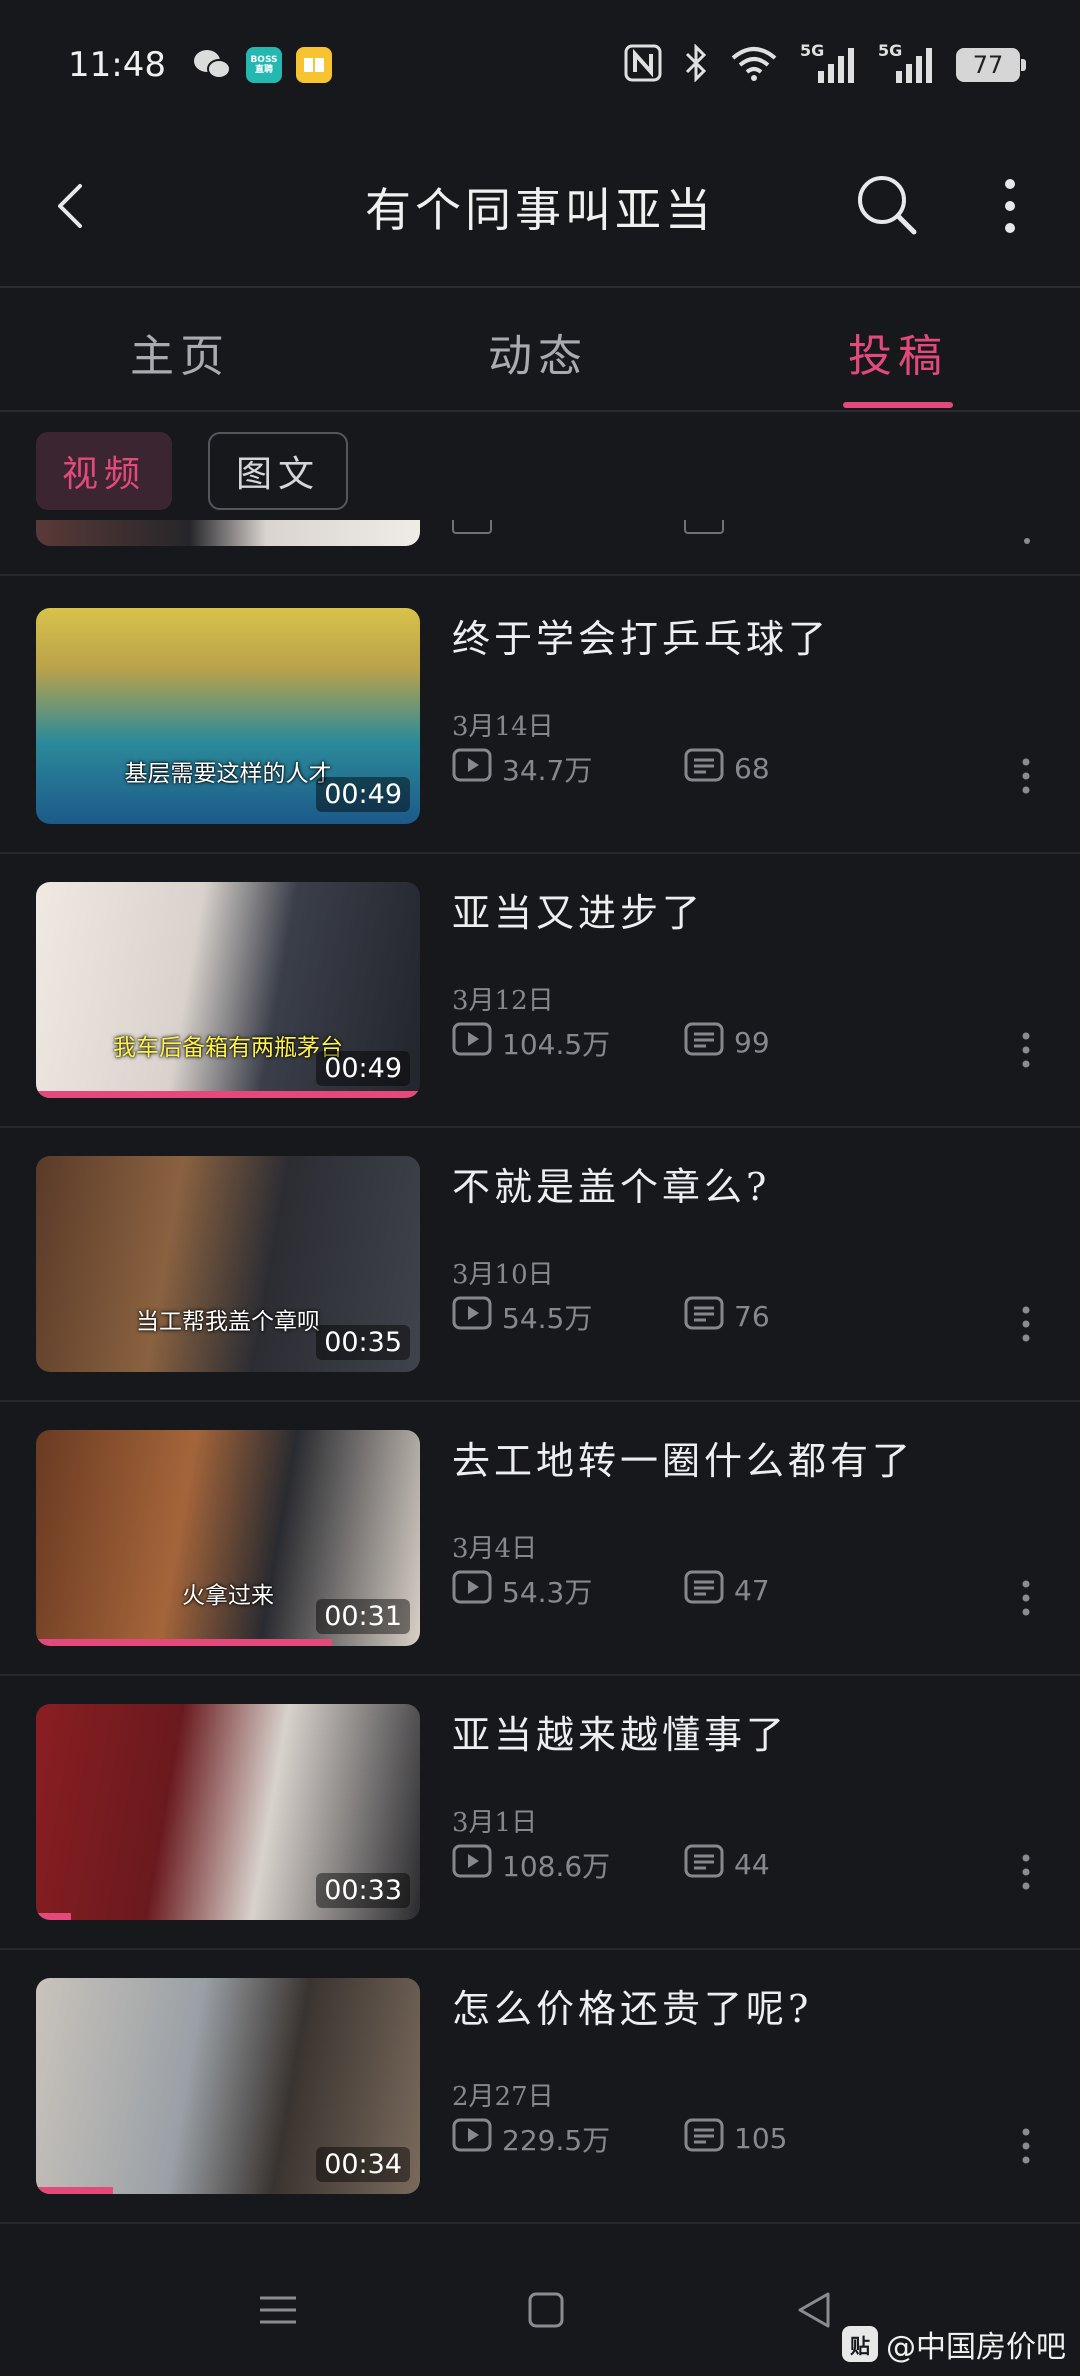  Describe the element at coordinates (727, 1316) in the screenshot. I see `comment-count: 76` at that location.